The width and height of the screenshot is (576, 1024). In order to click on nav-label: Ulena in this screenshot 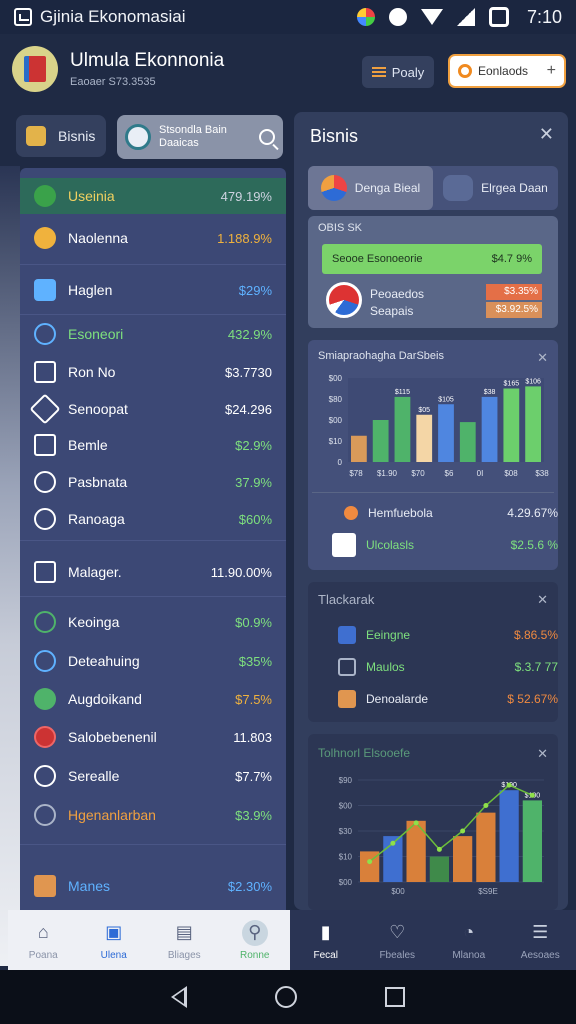, I will do `click(113, 955)`.